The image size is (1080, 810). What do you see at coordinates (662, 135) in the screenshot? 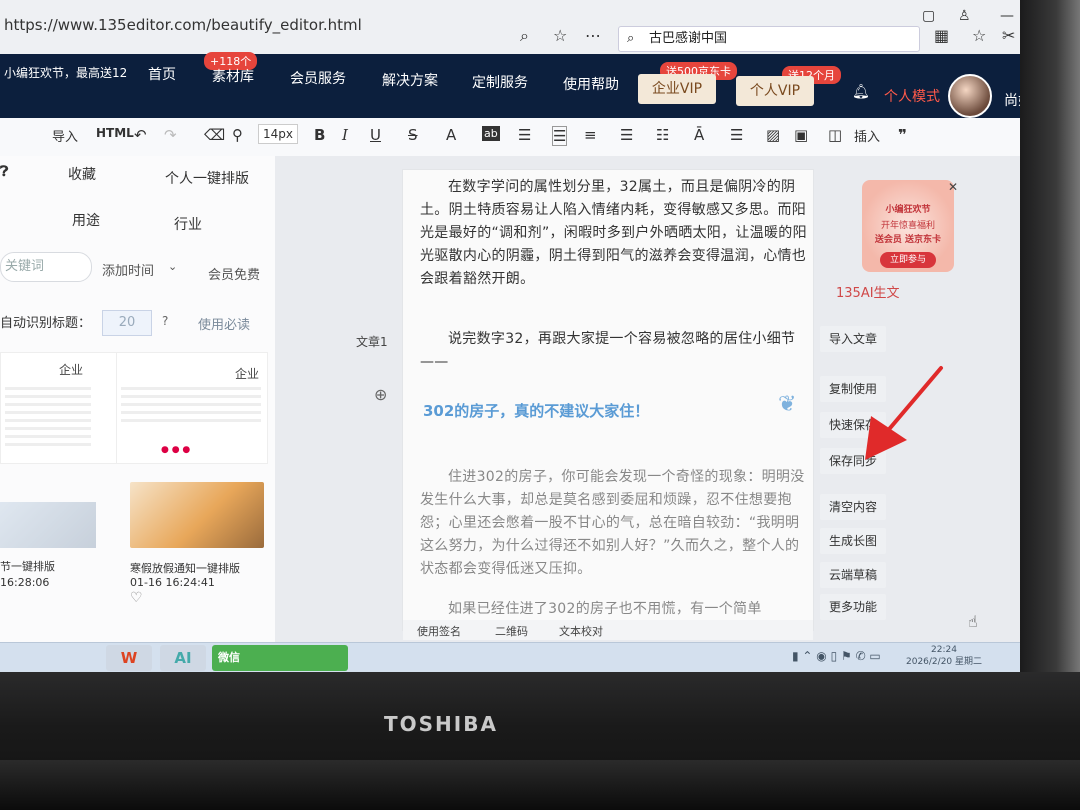
I see `list-icon: ☷` at bounding box center [662, 135].